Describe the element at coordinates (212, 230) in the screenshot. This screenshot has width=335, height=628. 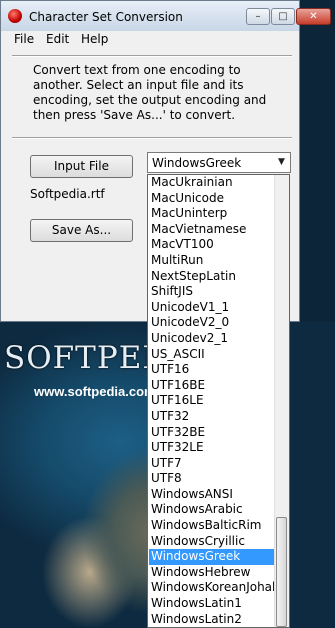
I see `encoding-option: MacVietnamese` at that location.